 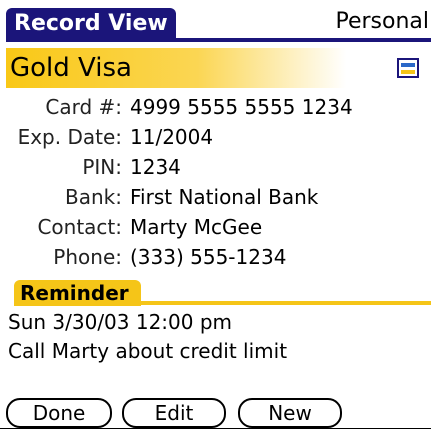 I want to click on field-value: 4999 5555 5555 1234, so click(x=241, y=107).